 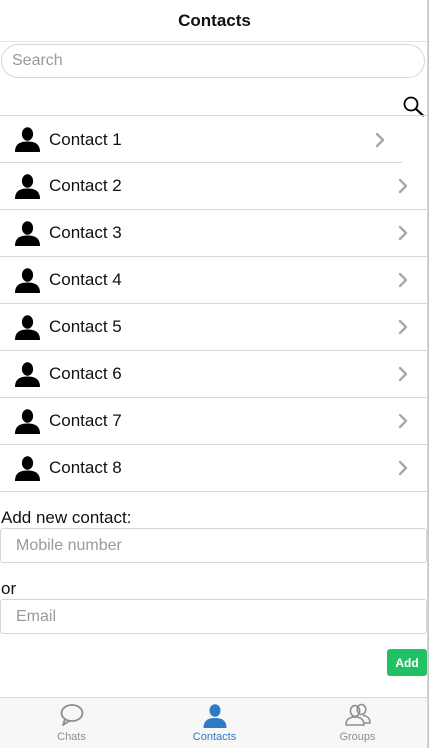 I want to click on contact-name: Contact 7, so click(x=85, y=420).